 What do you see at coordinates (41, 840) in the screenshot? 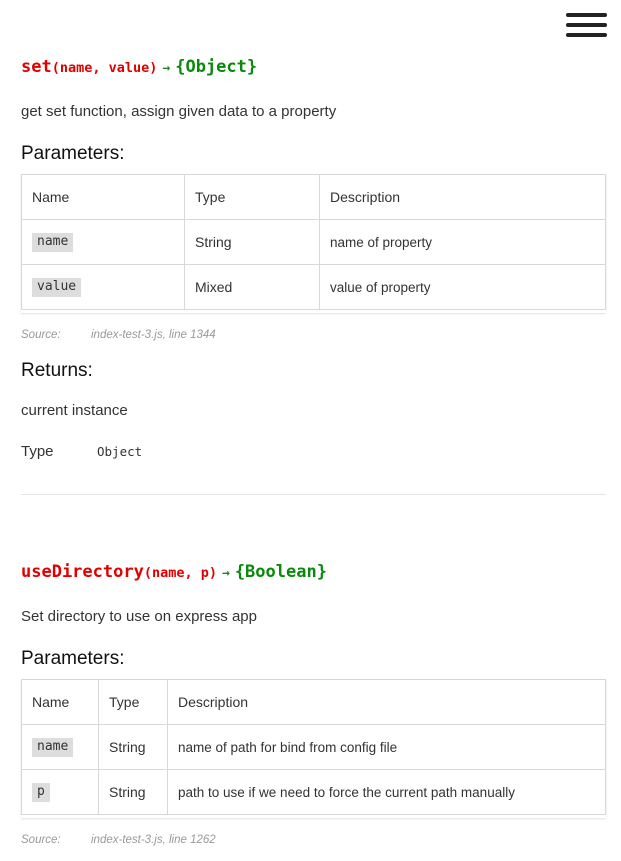
I see `source-label: Source:` at bounding box center [41, 840].